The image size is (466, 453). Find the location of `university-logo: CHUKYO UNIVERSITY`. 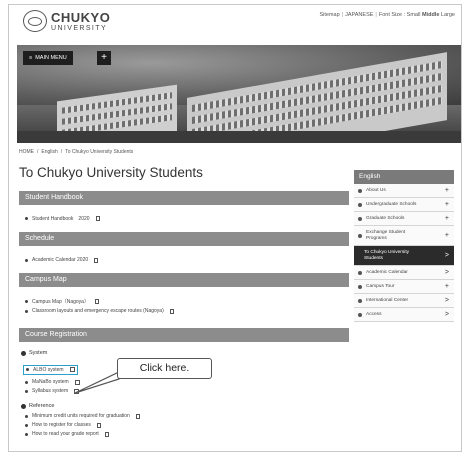

university-logo: CHUKYO UNIVERSITY is located at coordinates (66, 21).